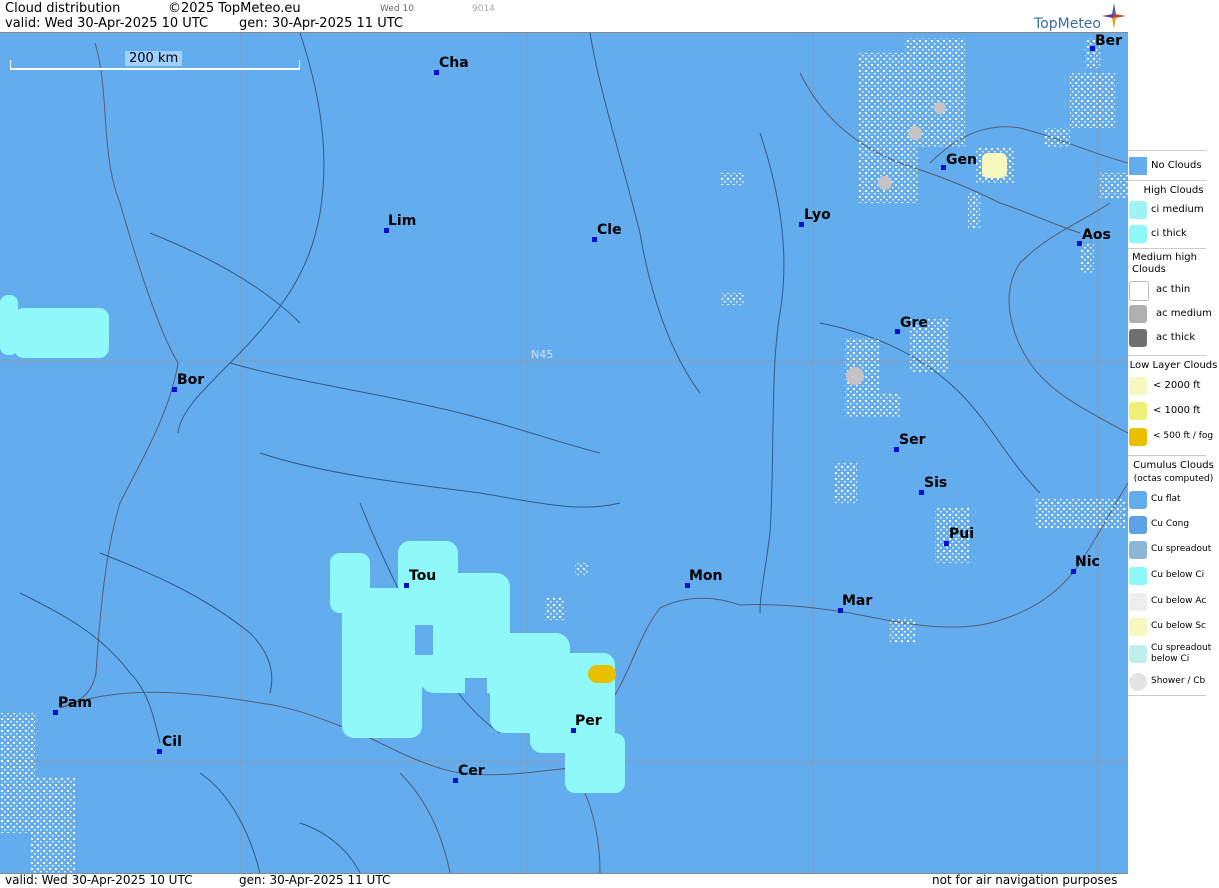  What do you see at coordinates (154, 58) in the screenshot?
I see `scale-label: 200 km` at bounding box center [154, 58].